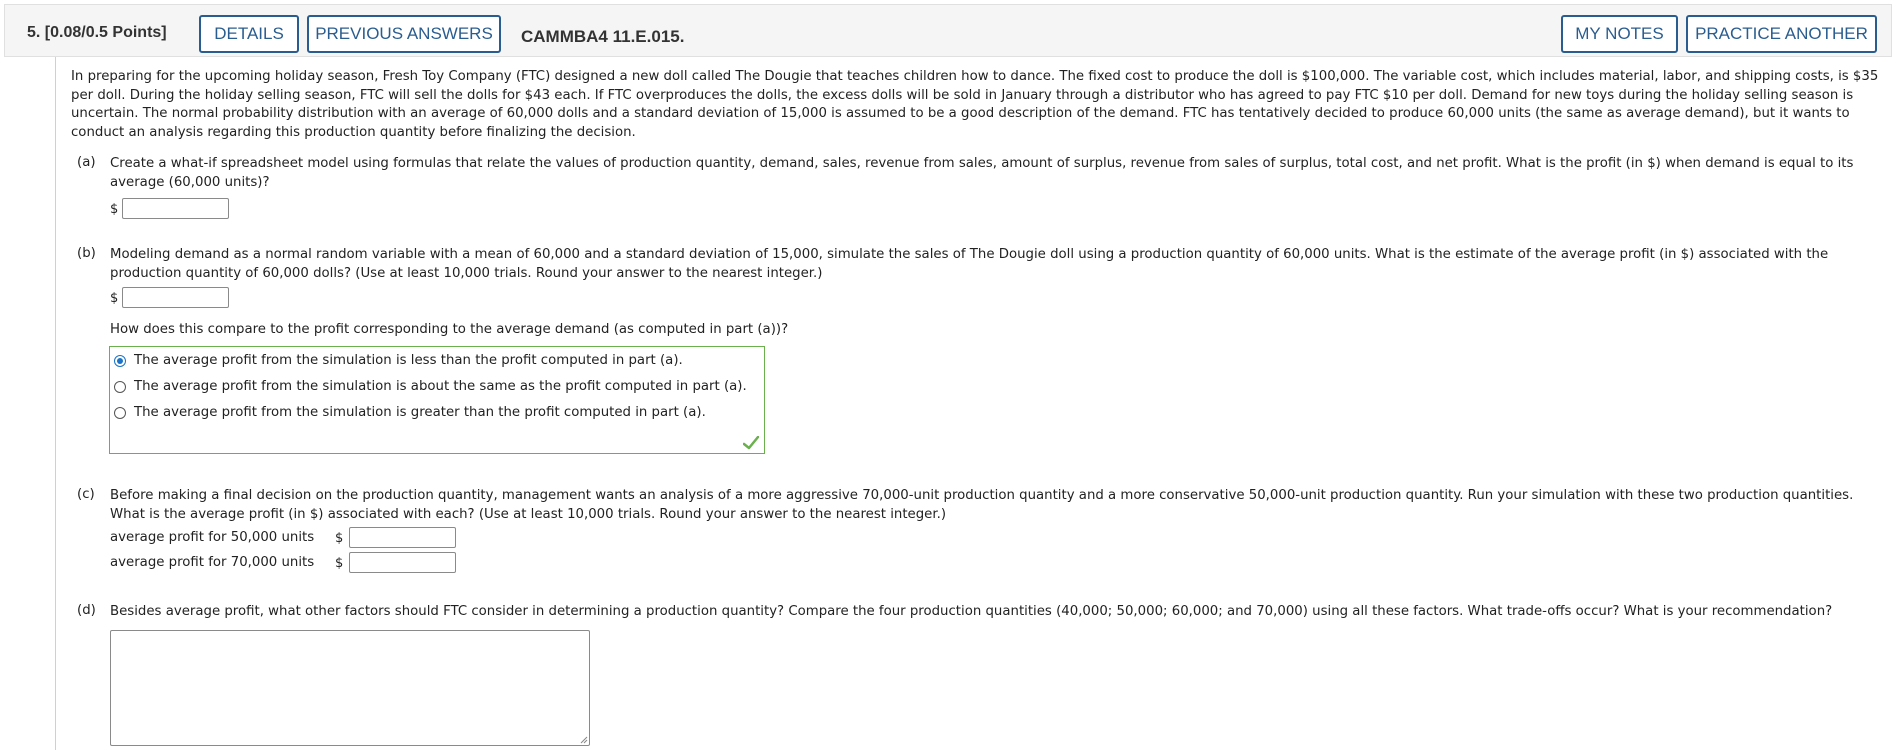 This screenshot has width=1896, height=750. What do you see at coordinates (120, 360) in the screenshot?
I see `radio-selected` at bounding box center [120, 360].